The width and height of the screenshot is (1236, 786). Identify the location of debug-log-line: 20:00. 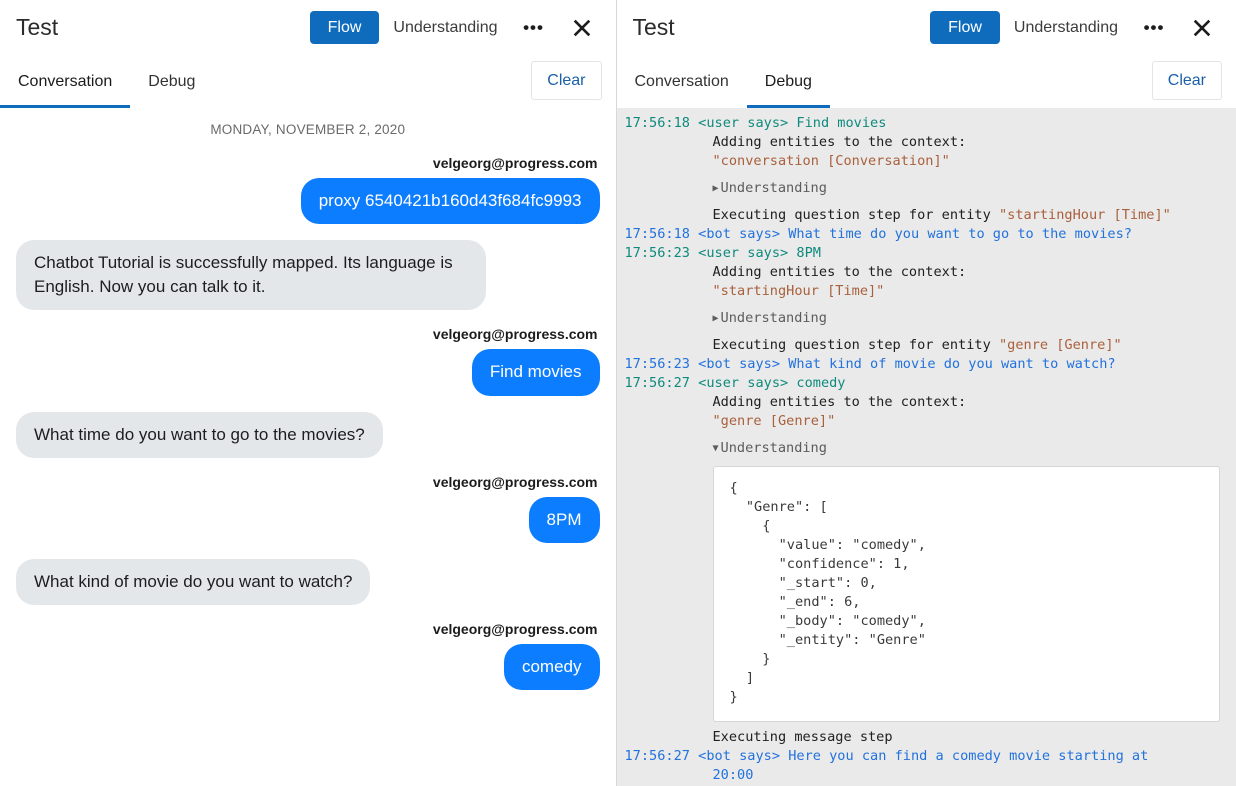
(927, 775).